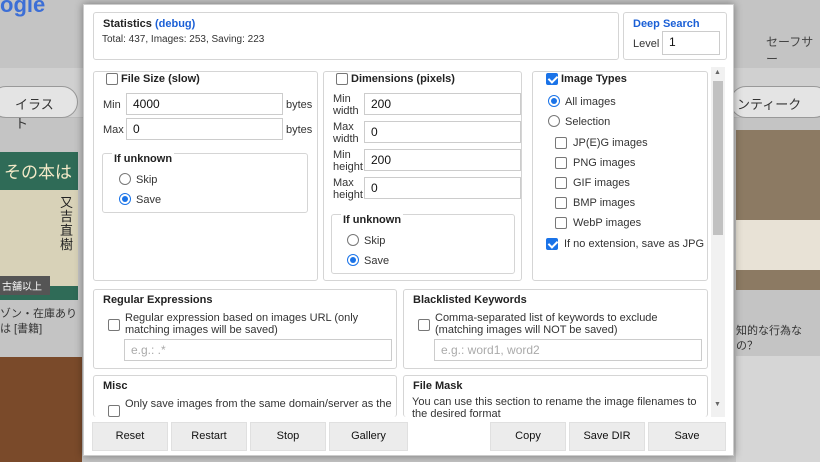 This screenshot has width=820, height=462. Describe the element at coordinates (634, 244) in the screenshot. I see `no-extension-label: If no extension, save as JPG` at that location.